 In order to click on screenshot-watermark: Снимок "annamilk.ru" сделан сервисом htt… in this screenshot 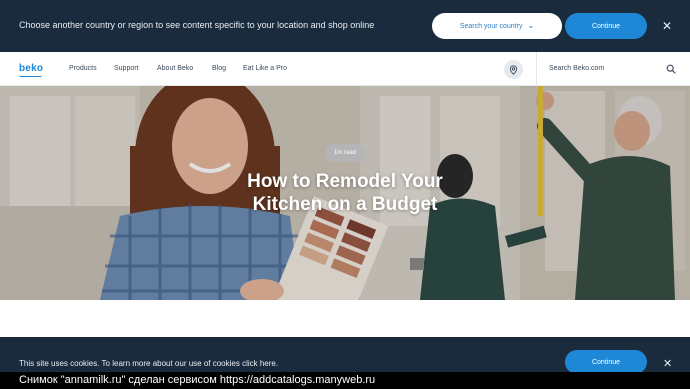, I will do `click(345, 380)`.